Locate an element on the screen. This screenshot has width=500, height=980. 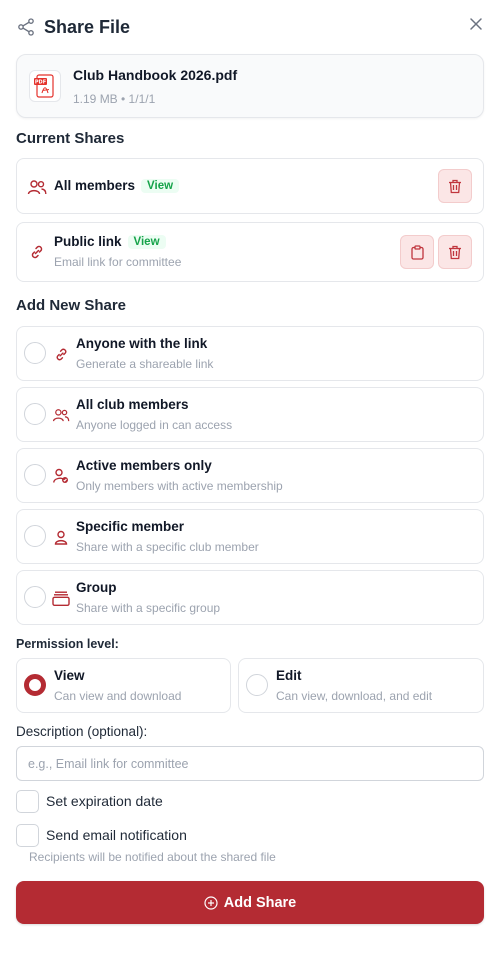
option-description: Share with a specific club member is located at coordinates (167, 547).